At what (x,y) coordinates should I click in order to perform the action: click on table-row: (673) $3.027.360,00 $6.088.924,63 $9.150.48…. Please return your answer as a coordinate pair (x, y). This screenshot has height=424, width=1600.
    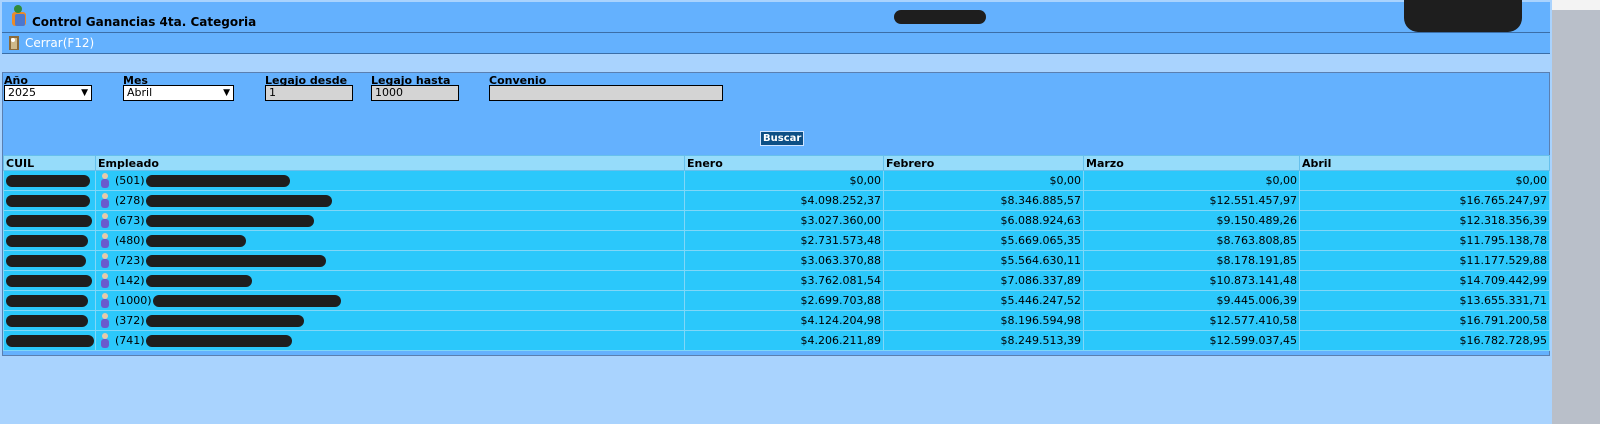
    Looking at the image, I should click on (776, 220).